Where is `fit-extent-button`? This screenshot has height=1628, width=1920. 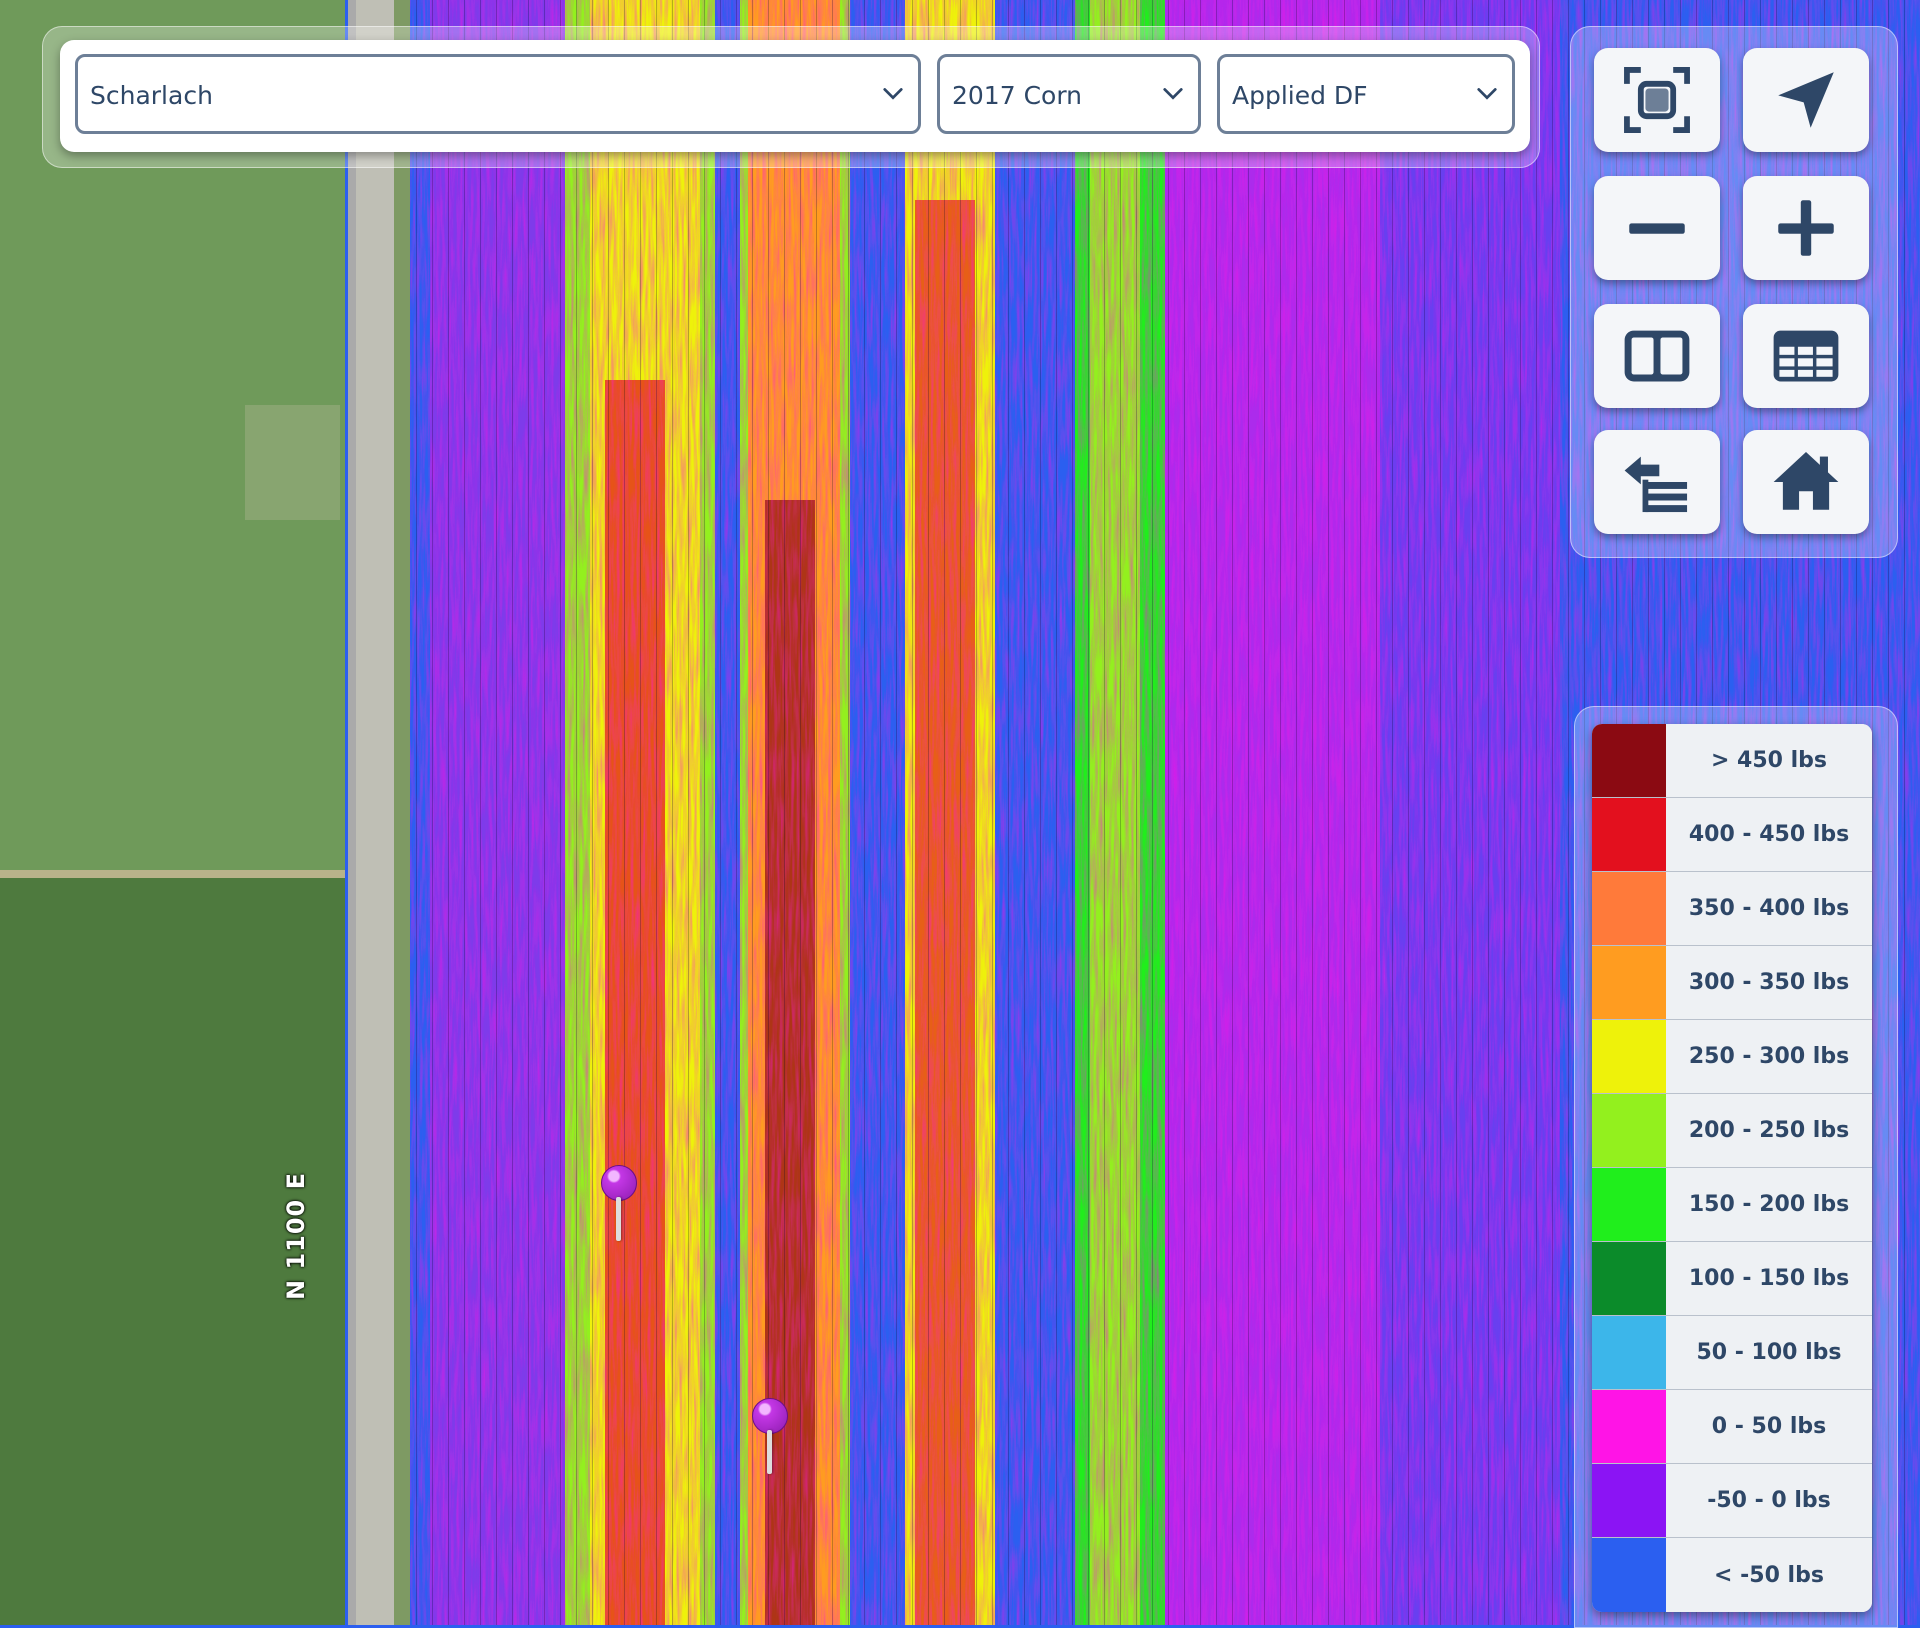
fit-extent-button is located at coordinates (1657, 100).